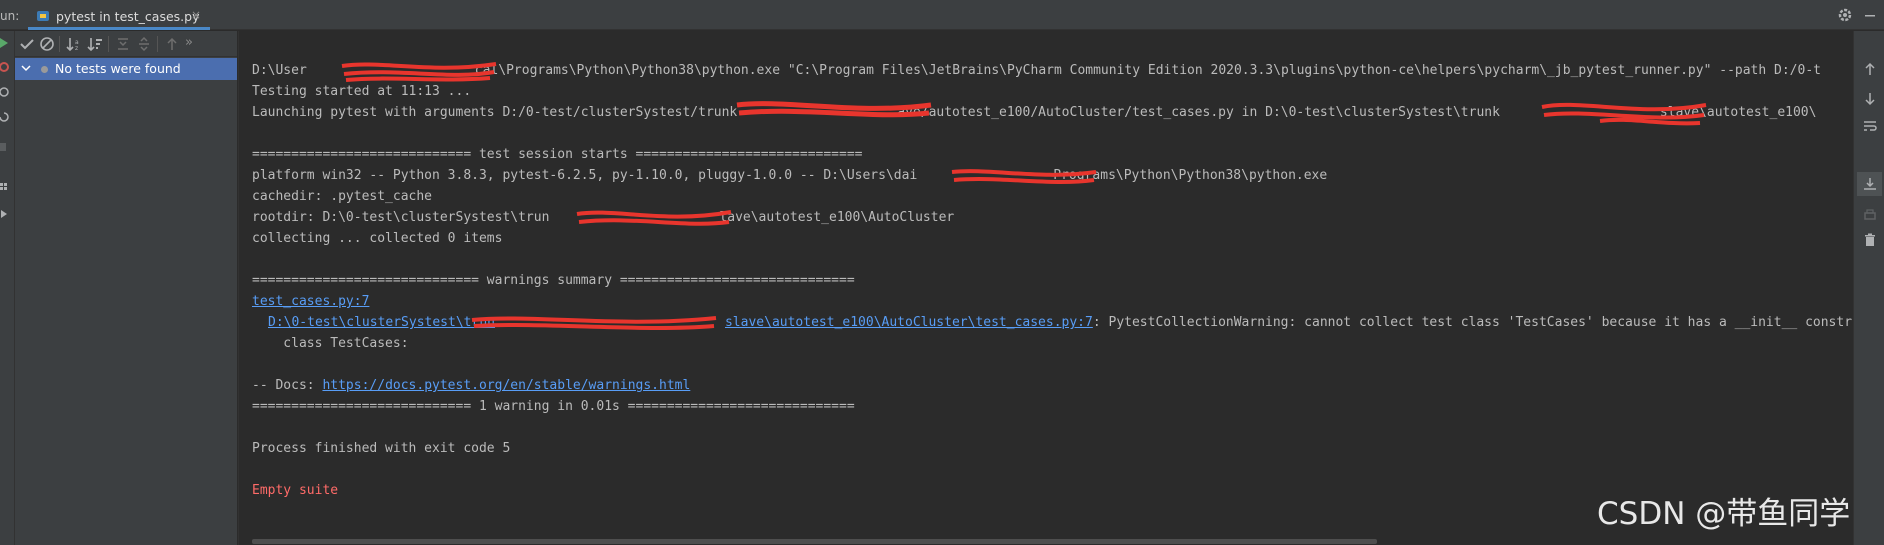 The height and width of the screenshot is (545, 1884). Describe the element at coordinates (377, 238) in the screenshot. I see `console-line: collecting ... collected 0 items` at that location.